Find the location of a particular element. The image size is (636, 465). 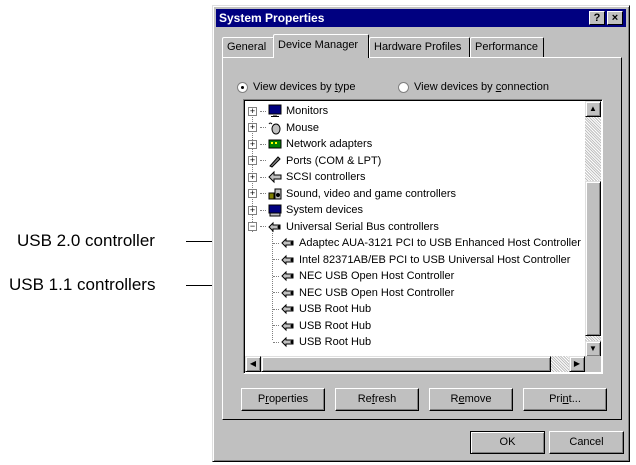

scroll-up-button: ▲ is located at coordinates (593, 109).